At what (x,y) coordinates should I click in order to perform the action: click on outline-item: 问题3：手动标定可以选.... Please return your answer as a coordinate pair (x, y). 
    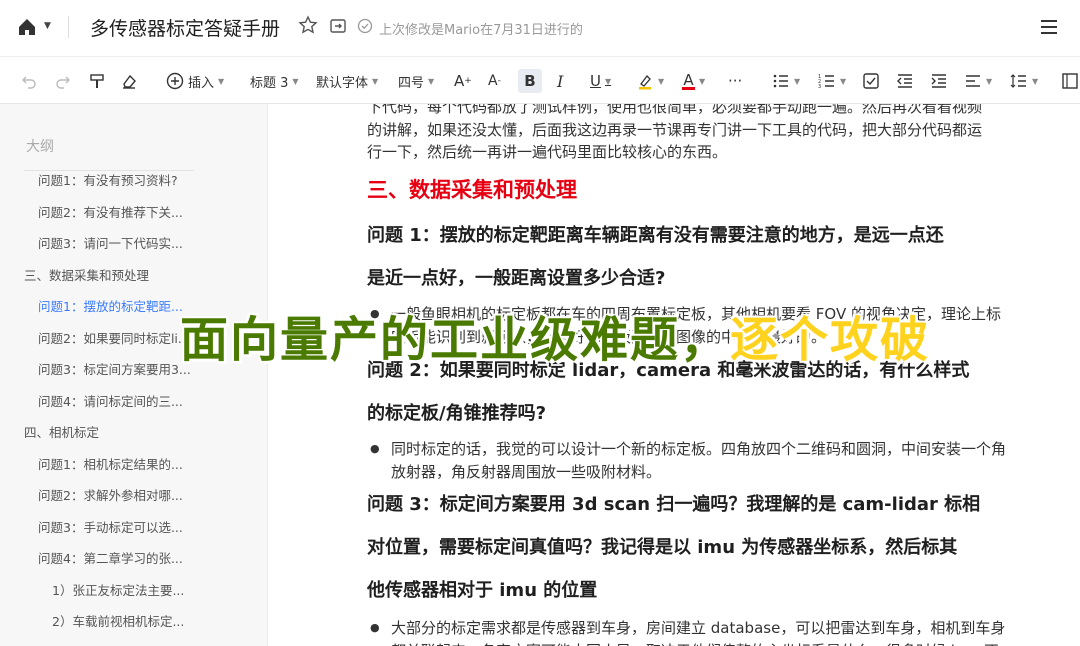
    Looking at the image, I should click on (110, 526).